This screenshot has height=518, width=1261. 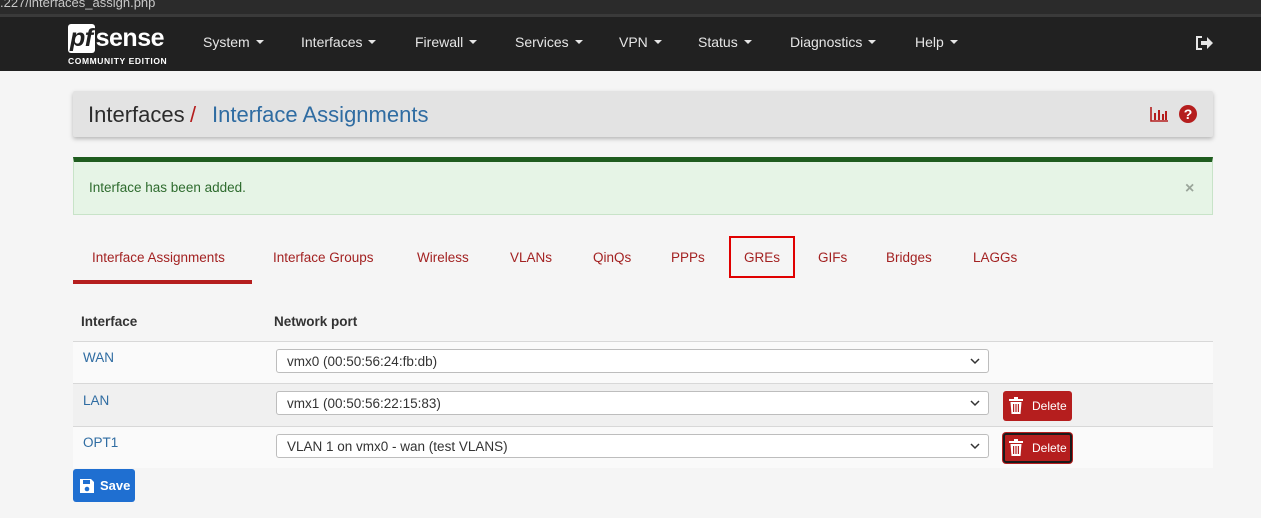 I want to click on url-text: .227/interfaces_assign.php, so click(x=78, y=5).